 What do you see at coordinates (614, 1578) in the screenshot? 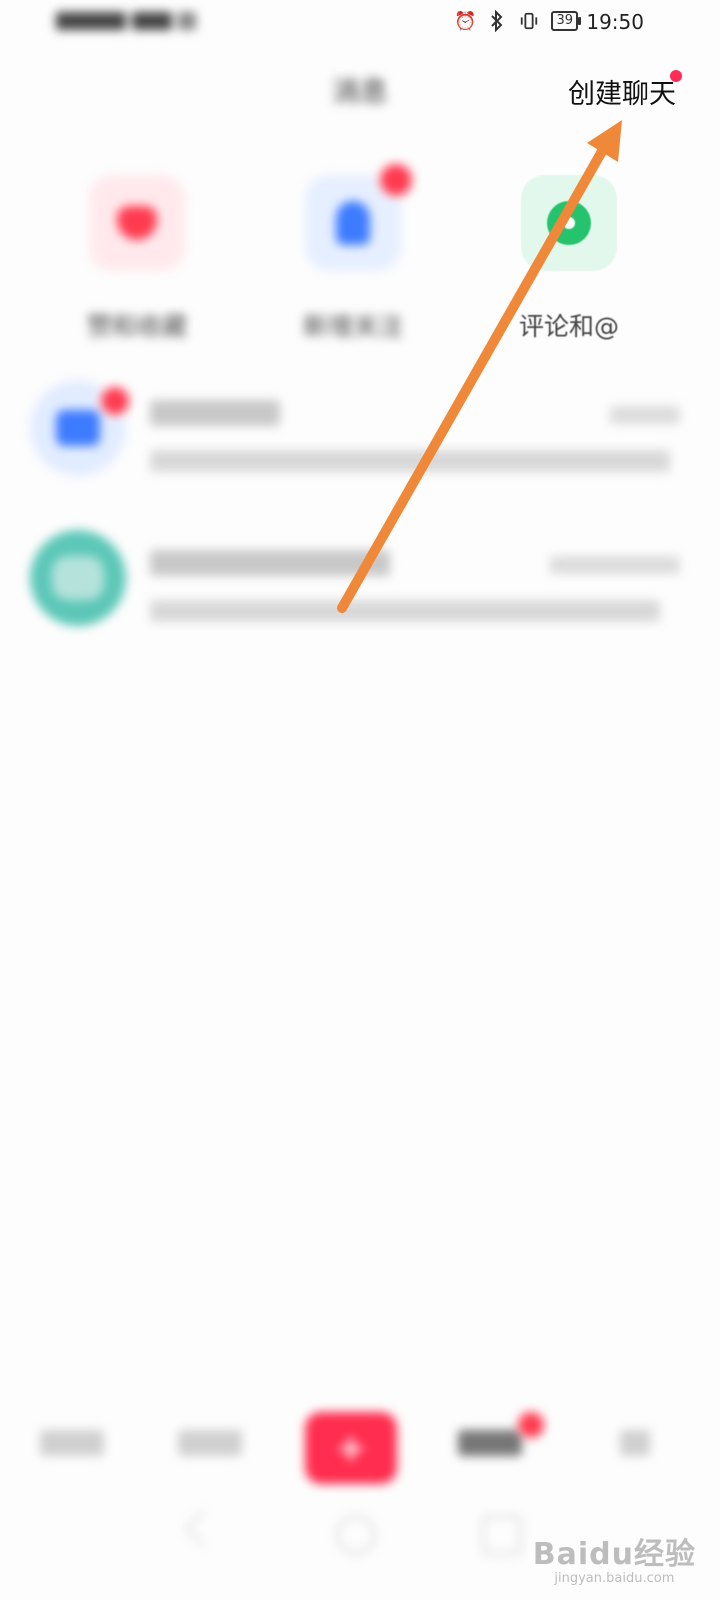
I see `watermark-url: jingyan.baidu.com` at bounding box center [614, 1578].